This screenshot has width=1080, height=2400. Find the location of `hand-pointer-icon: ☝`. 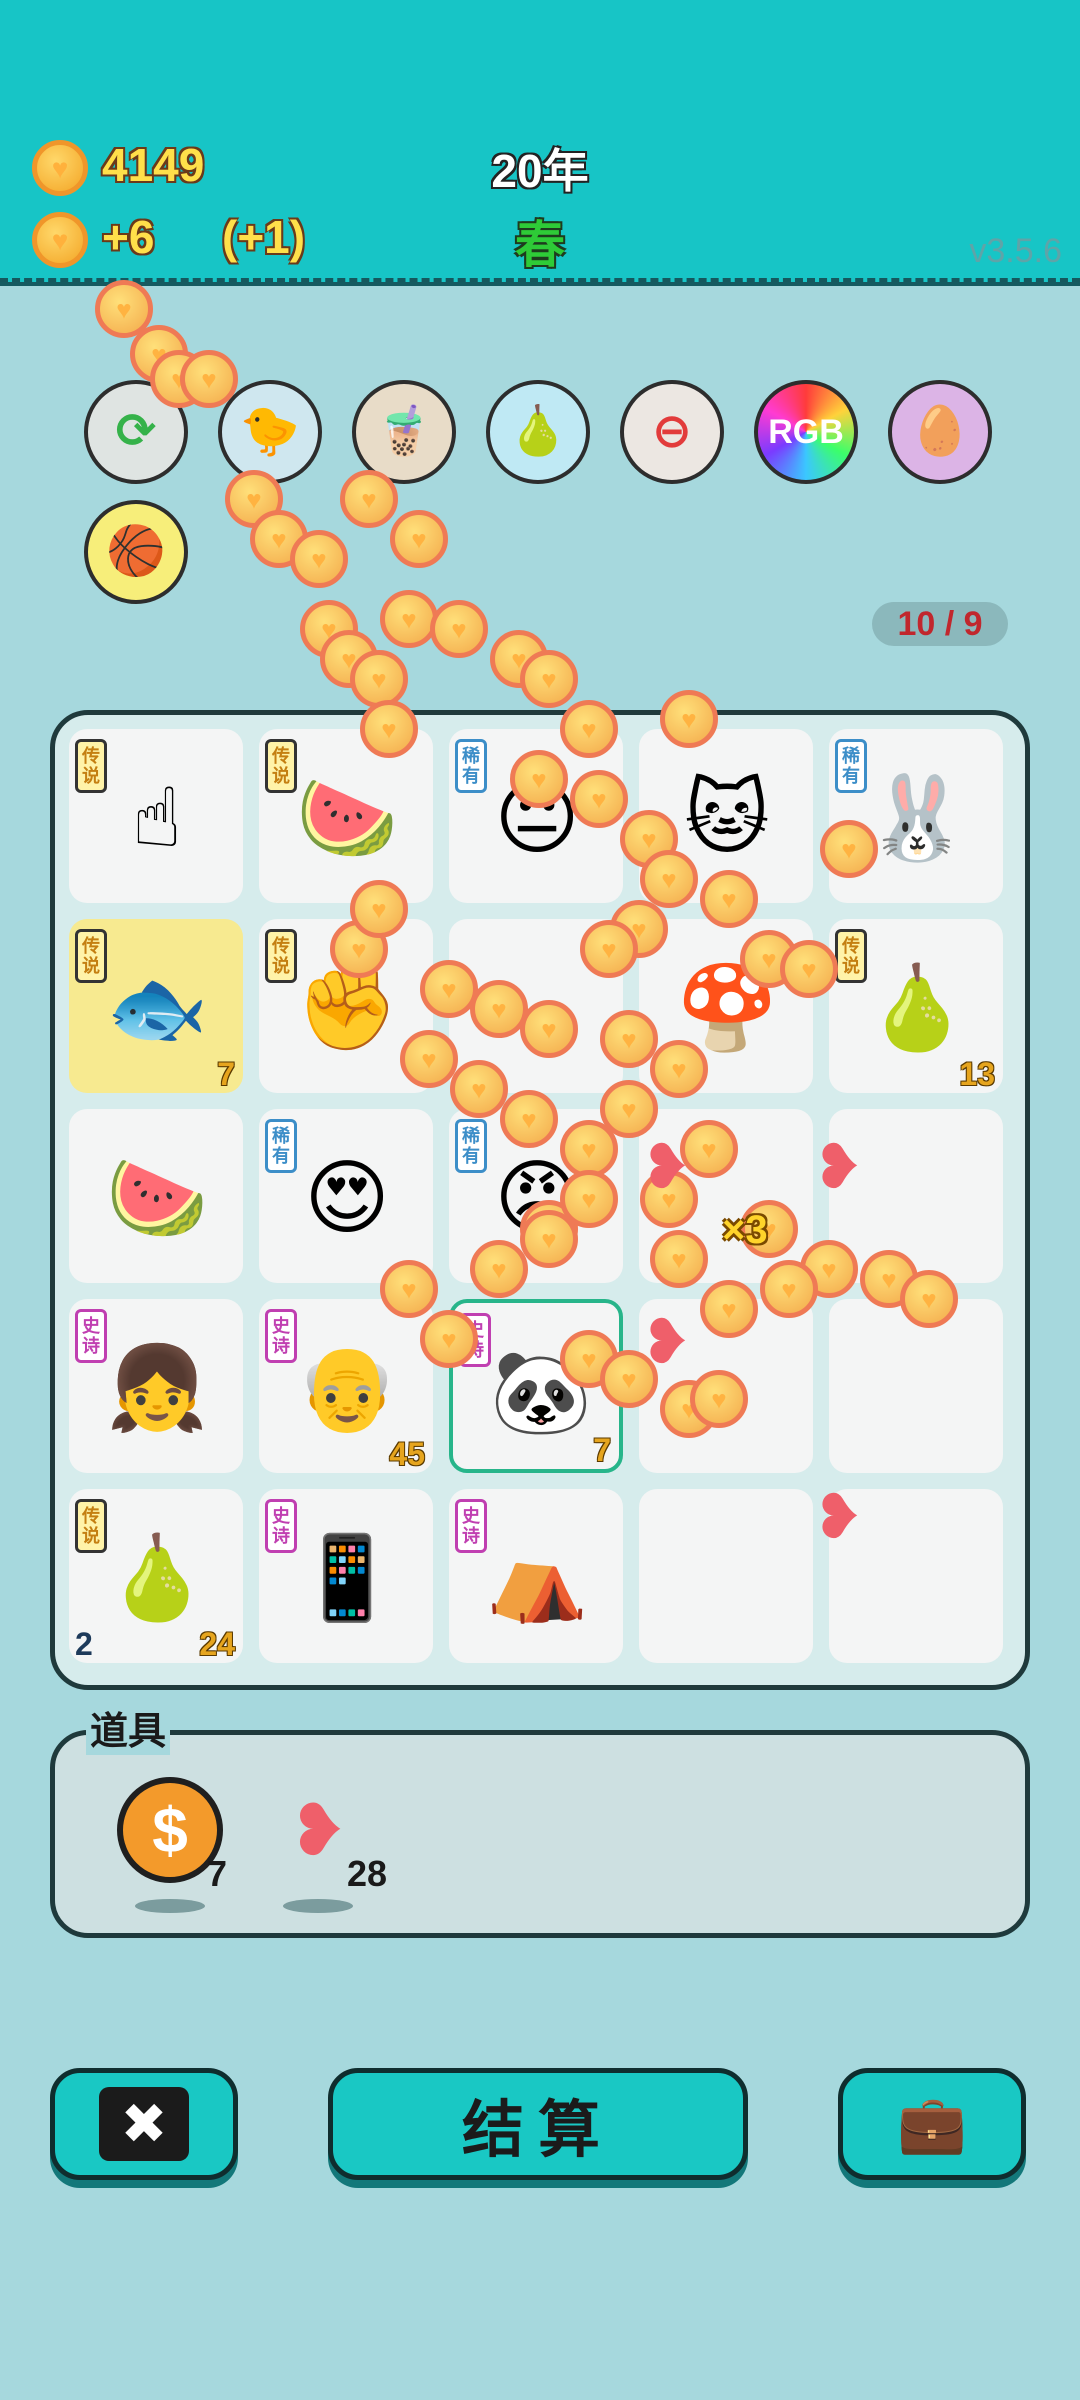

hand-pointer-icon: ☝ is located at coordinates (157, 818).